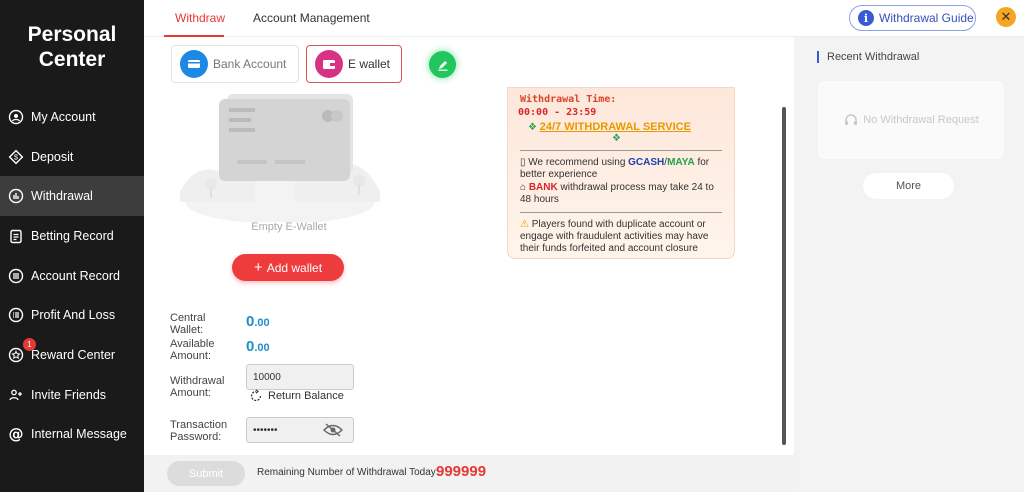  I want to click on sidebar-item-account-record: Account Record, so click(72, 276).